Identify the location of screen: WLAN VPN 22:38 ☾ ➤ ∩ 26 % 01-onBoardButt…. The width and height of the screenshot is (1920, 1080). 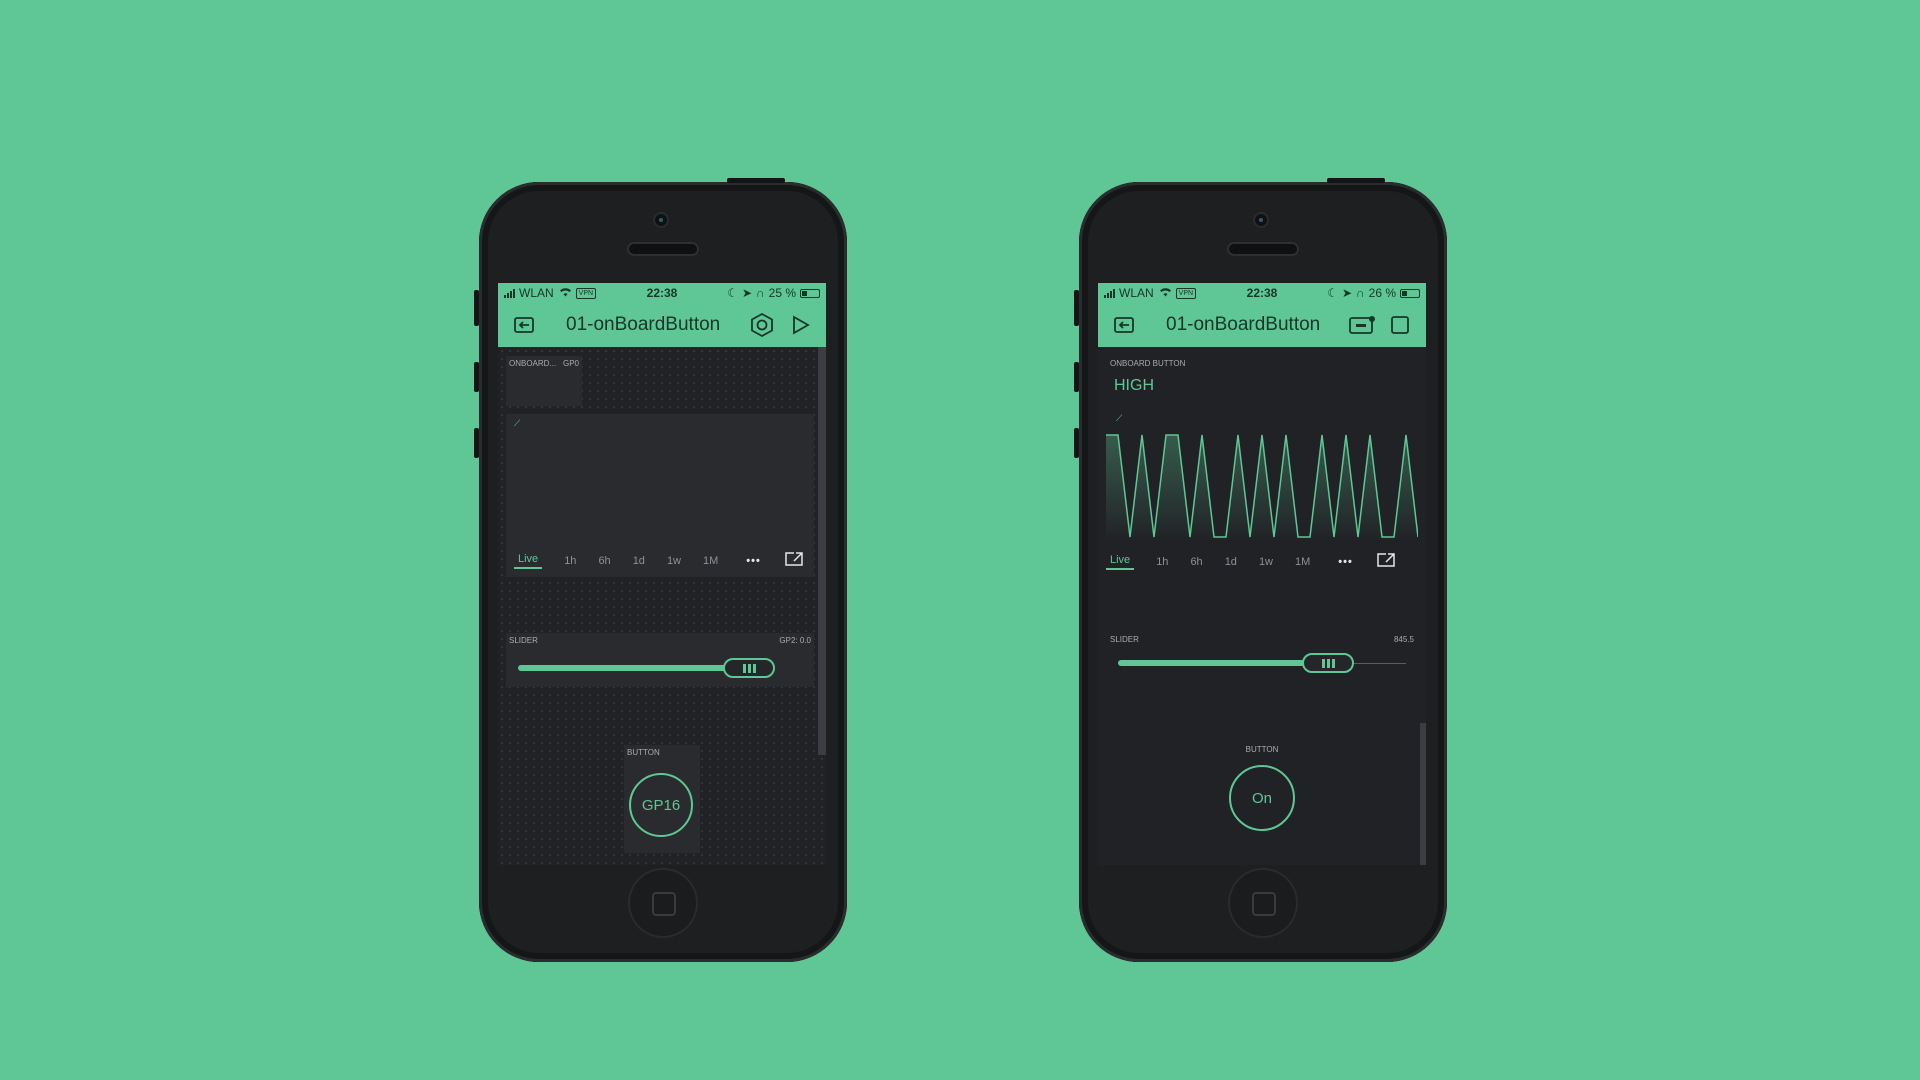
(1262, 574).